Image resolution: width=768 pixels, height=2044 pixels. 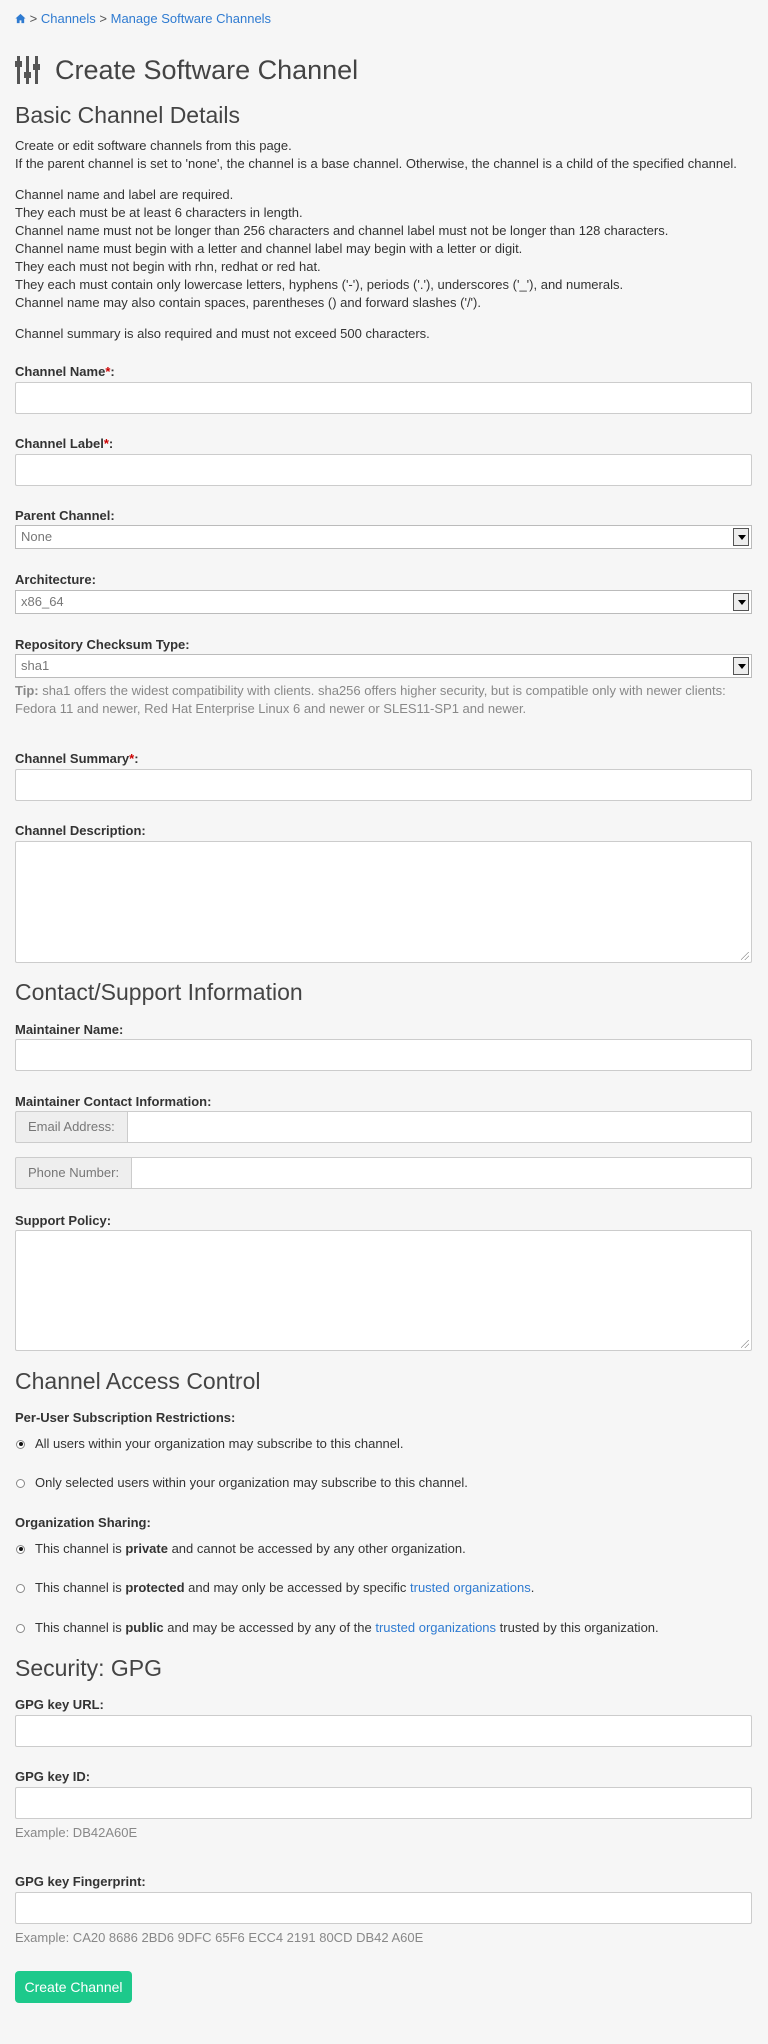 What do you see at coordinates (27, 70) in the screenshot?
I see `sliders-icon` at bounding box center [27, 70].